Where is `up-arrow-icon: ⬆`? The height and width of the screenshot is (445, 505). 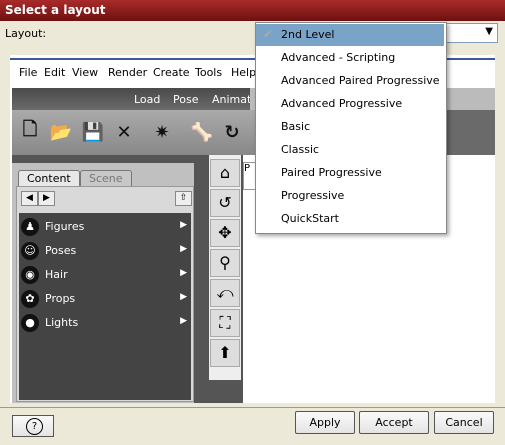 up-arrow-icon: ⬆ is located at coordinates (225, 353).